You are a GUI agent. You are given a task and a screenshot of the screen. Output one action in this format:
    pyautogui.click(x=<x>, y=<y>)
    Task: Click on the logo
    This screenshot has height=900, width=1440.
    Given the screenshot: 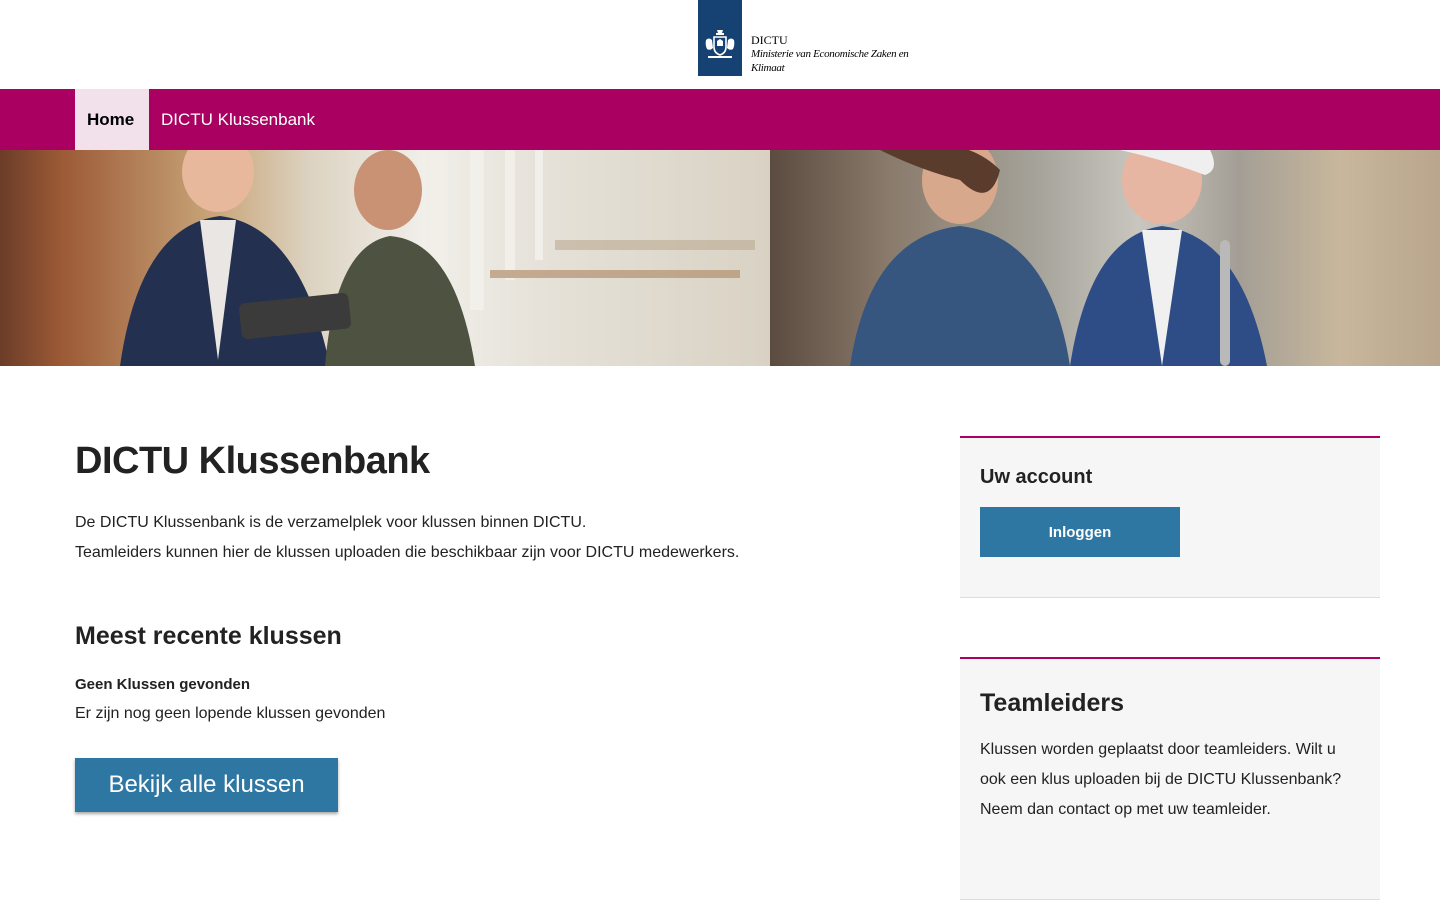 What is the action you would take?
    pyautogui.click(x=720, y=38)
    